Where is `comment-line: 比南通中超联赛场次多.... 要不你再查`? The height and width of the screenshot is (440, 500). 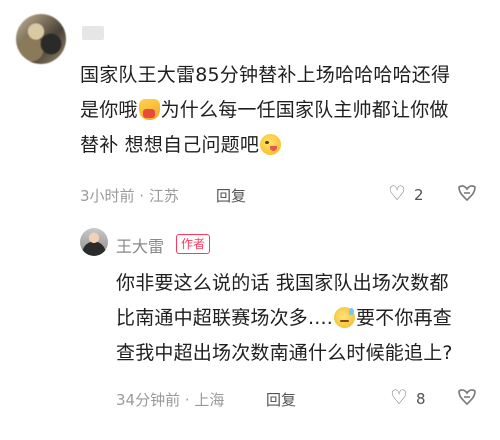
comment-line: 比南通中超联赛场次多.... 要不你再查 is located at coordinates (302, 318).